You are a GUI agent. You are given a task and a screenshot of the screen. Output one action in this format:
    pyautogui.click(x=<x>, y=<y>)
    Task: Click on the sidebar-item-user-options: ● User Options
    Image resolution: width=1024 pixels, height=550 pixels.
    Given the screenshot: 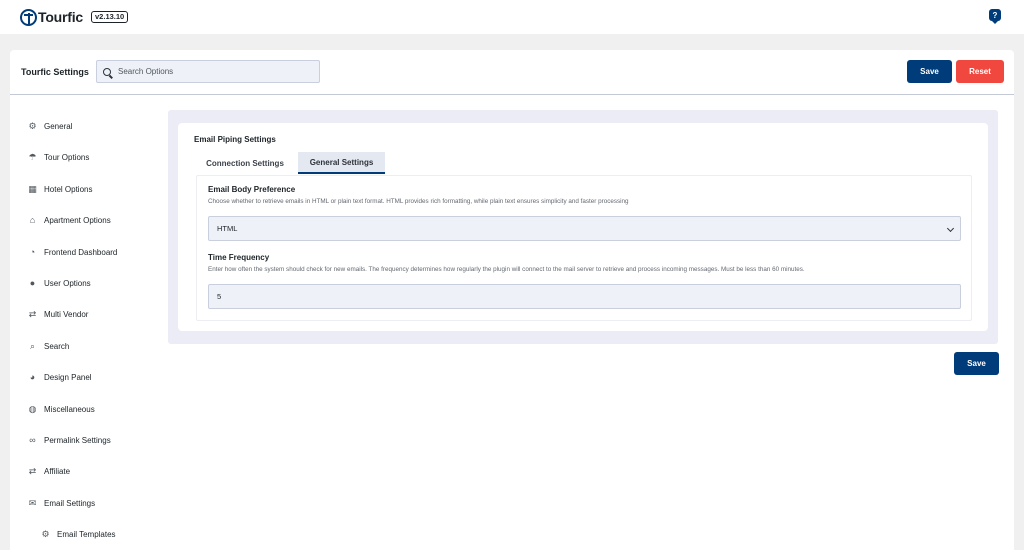 What is the action you would take?
    pyautogui.click(x=59, y=283)
    